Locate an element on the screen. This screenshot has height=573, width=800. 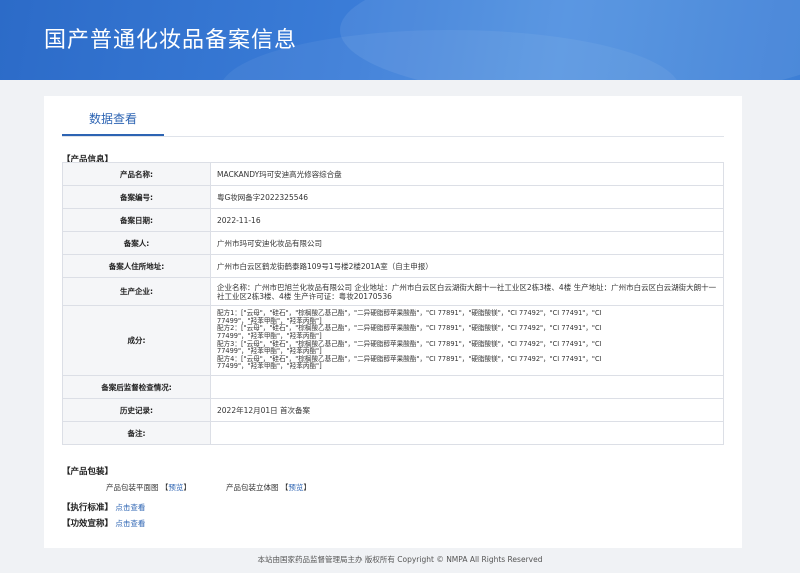
history-value: 2022年12月01日 首次备案 is located at coordinates (467, 410).